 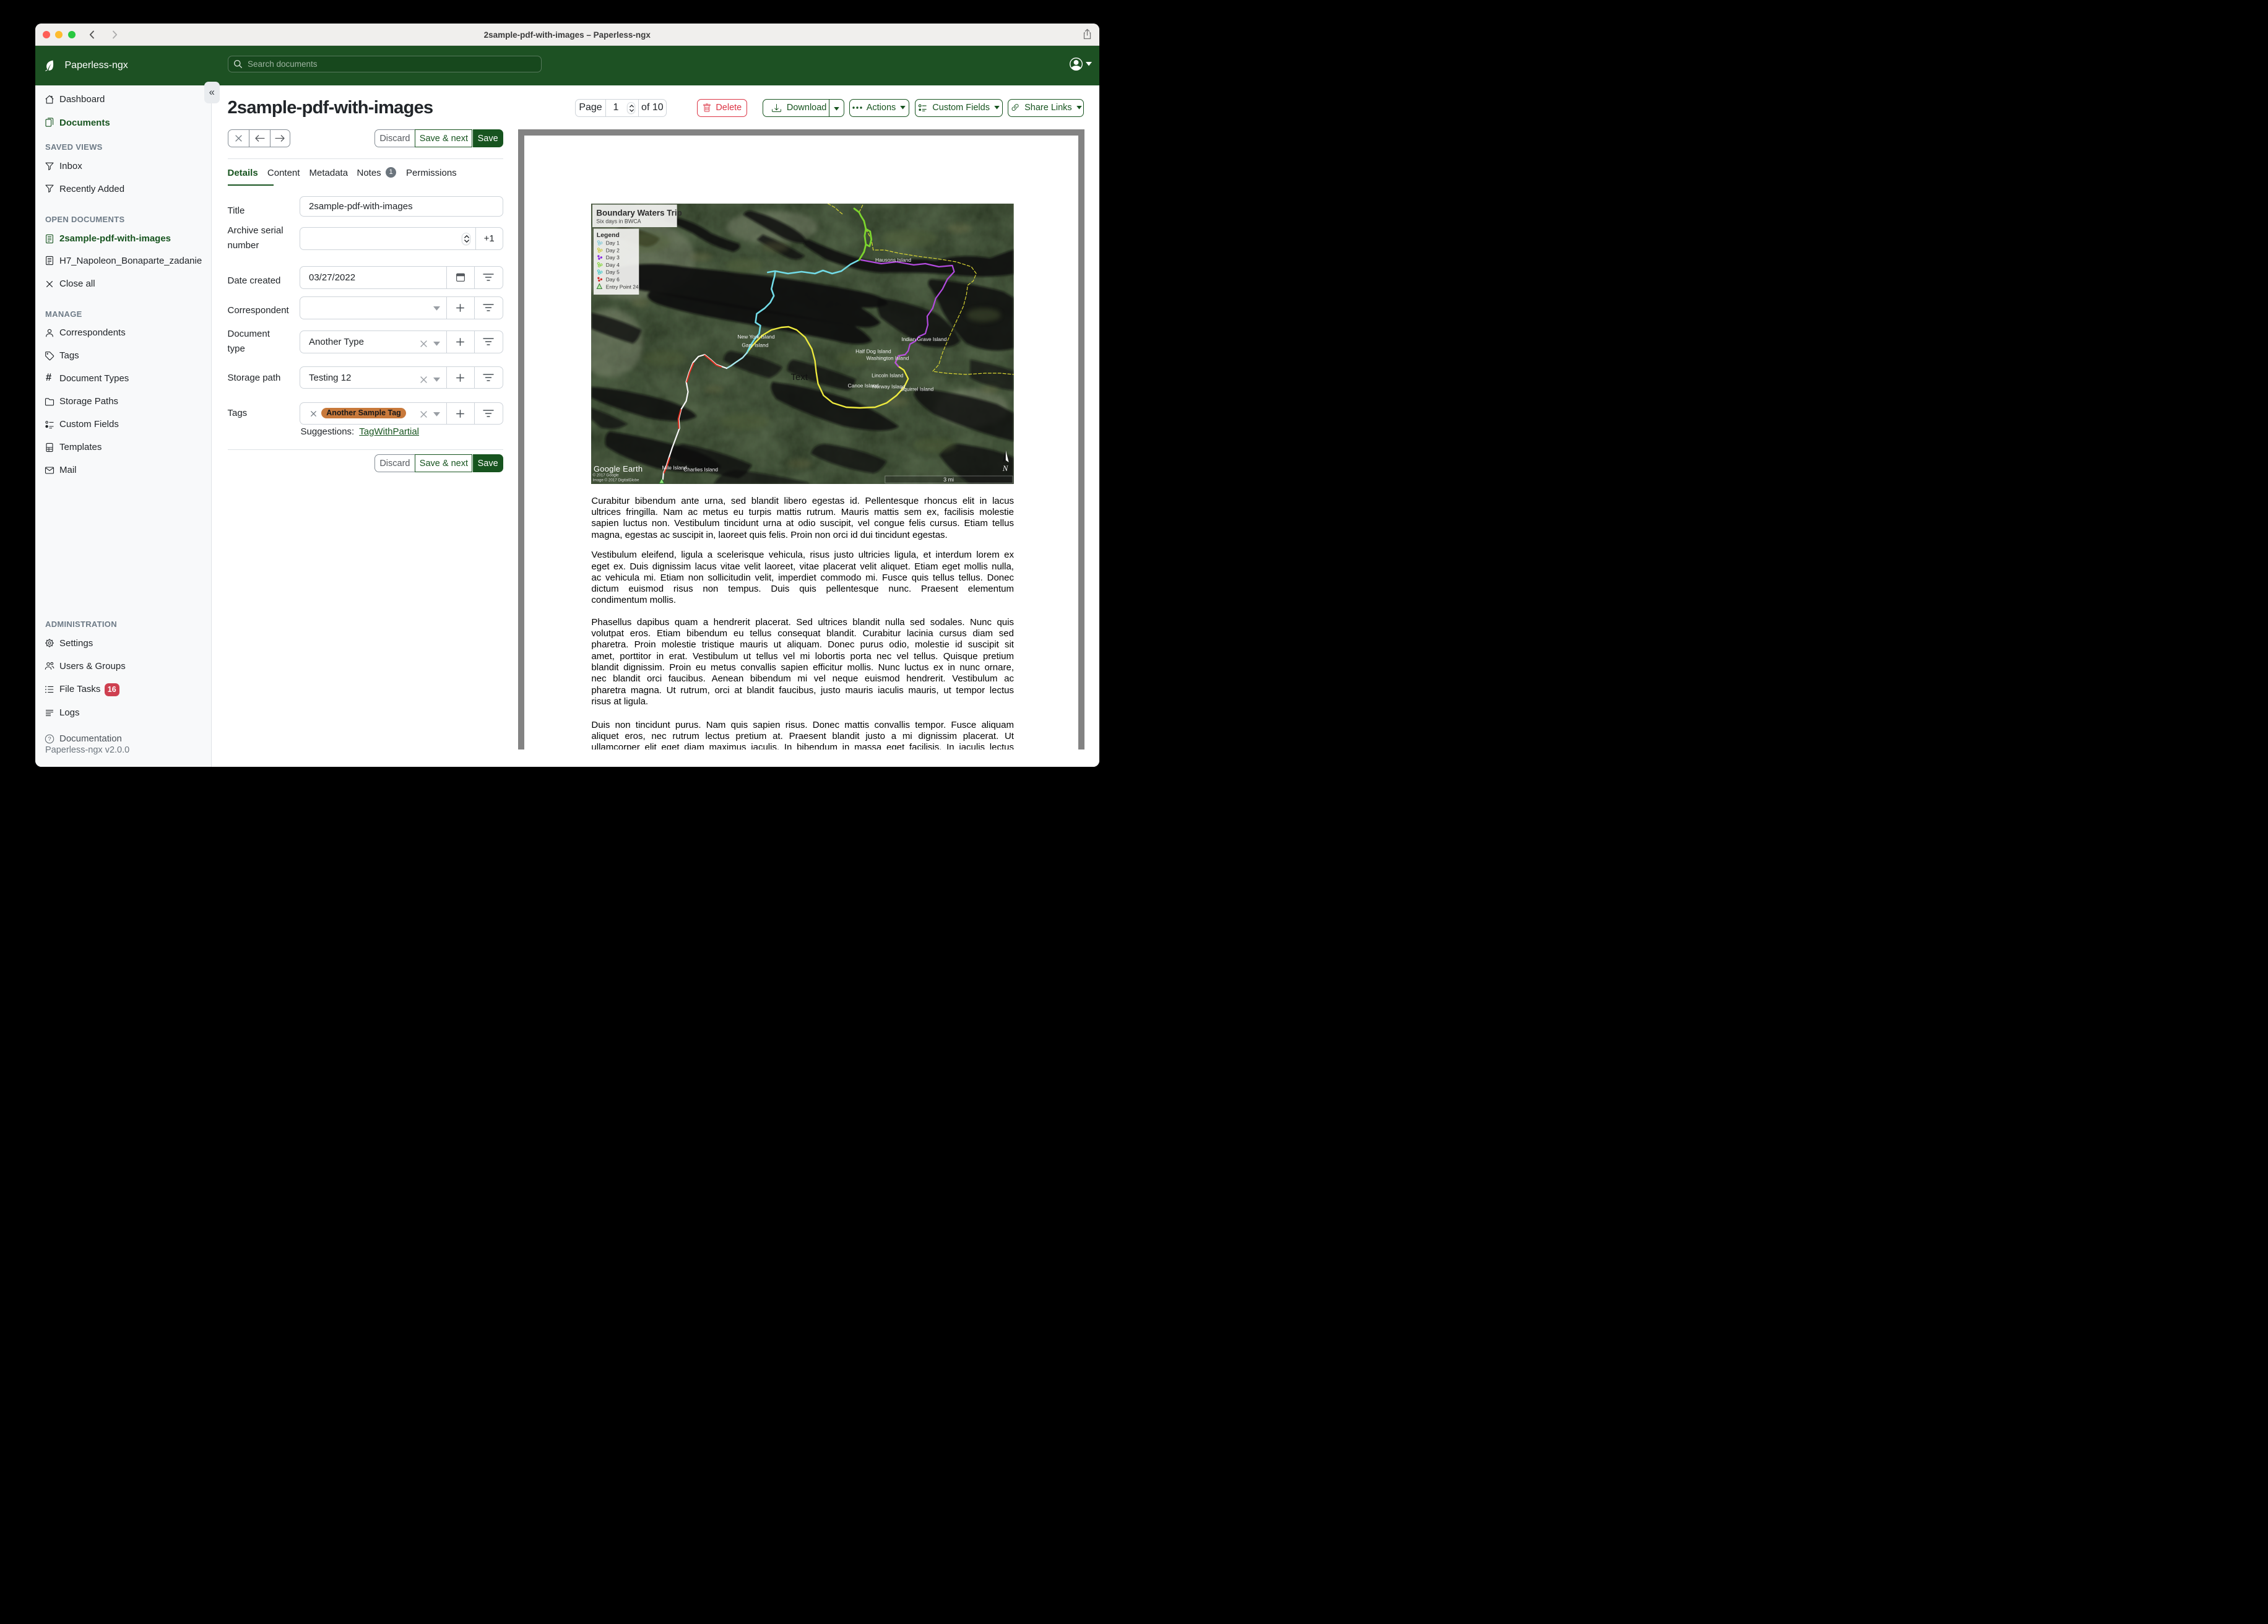 I want to click on svg-text: Charlies Island, so click(x=701, y=469).